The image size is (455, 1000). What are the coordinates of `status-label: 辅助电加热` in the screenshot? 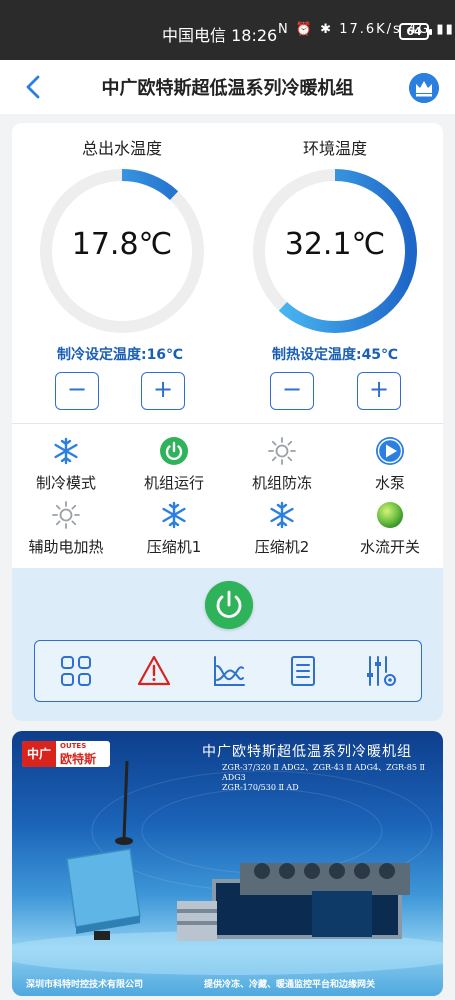 It's located at (66, 547).